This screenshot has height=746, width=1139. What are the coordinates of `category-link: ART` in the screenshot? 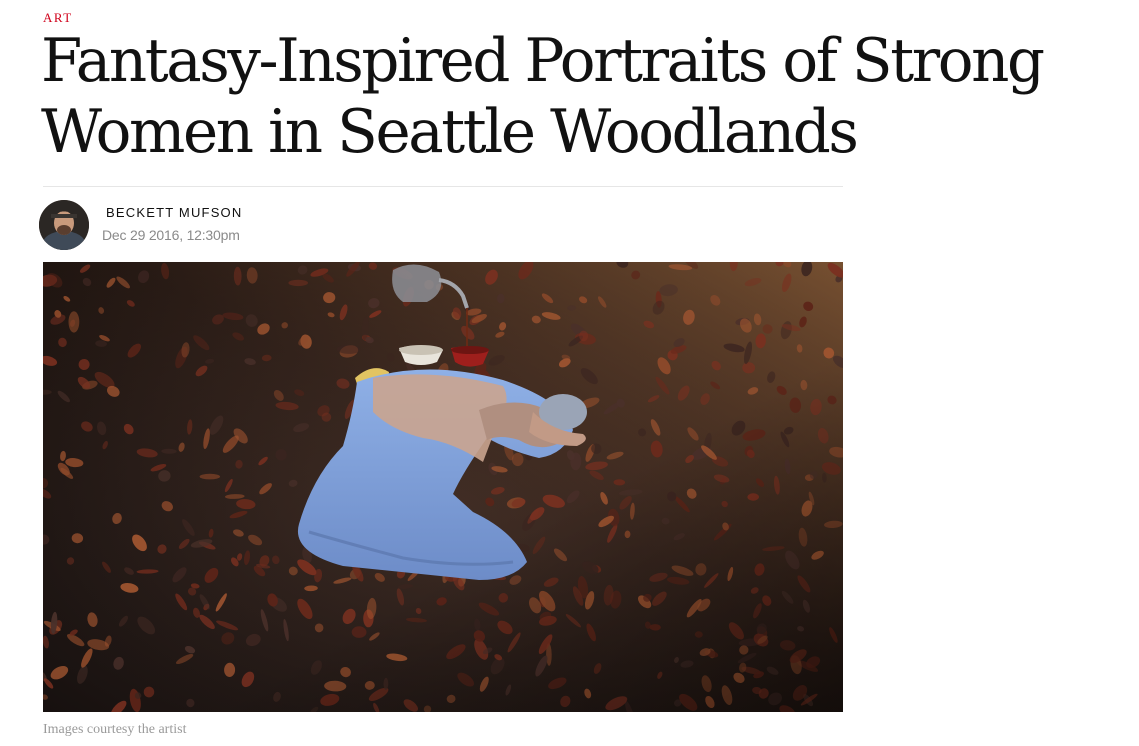 It's located at (58, 18).